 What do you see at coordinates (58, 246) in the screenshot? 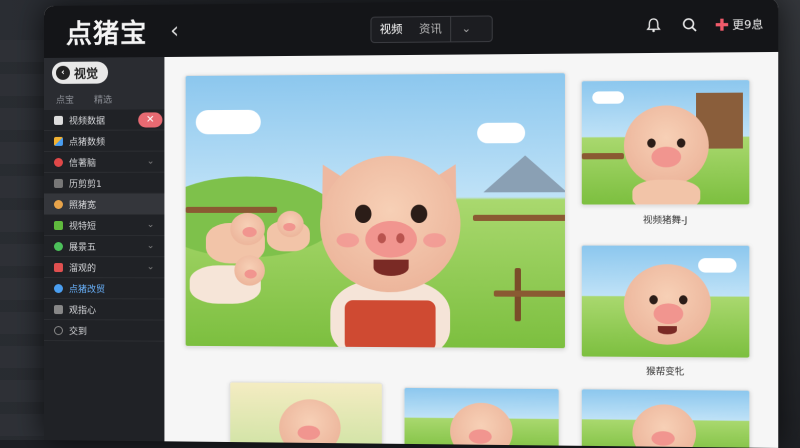
I see `chat-icon` at bounding box center [58, 246].